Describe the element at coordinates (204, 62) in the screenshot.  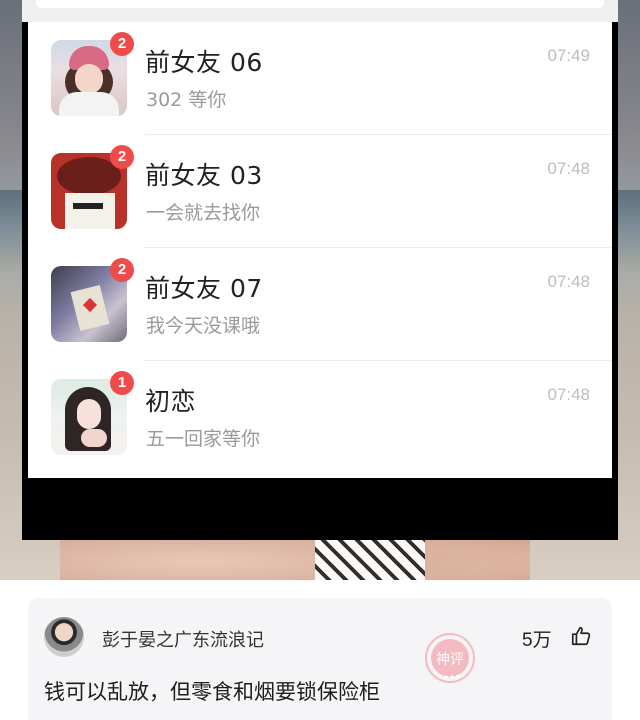
I see `chat-name: 前女友 06` at that location.